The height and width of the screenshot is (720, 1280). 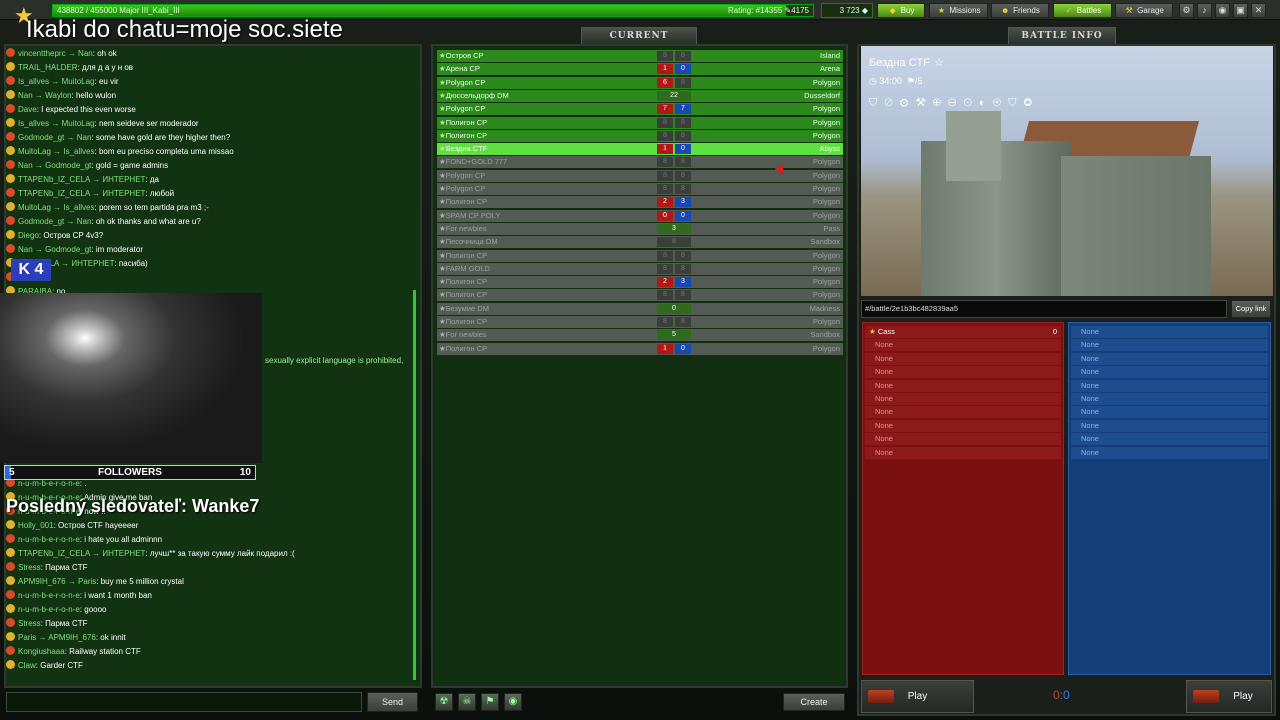 I want to click on battle-link-field: #/battle/2e1b3bc482839aa5, so click(x=1044, y=309).